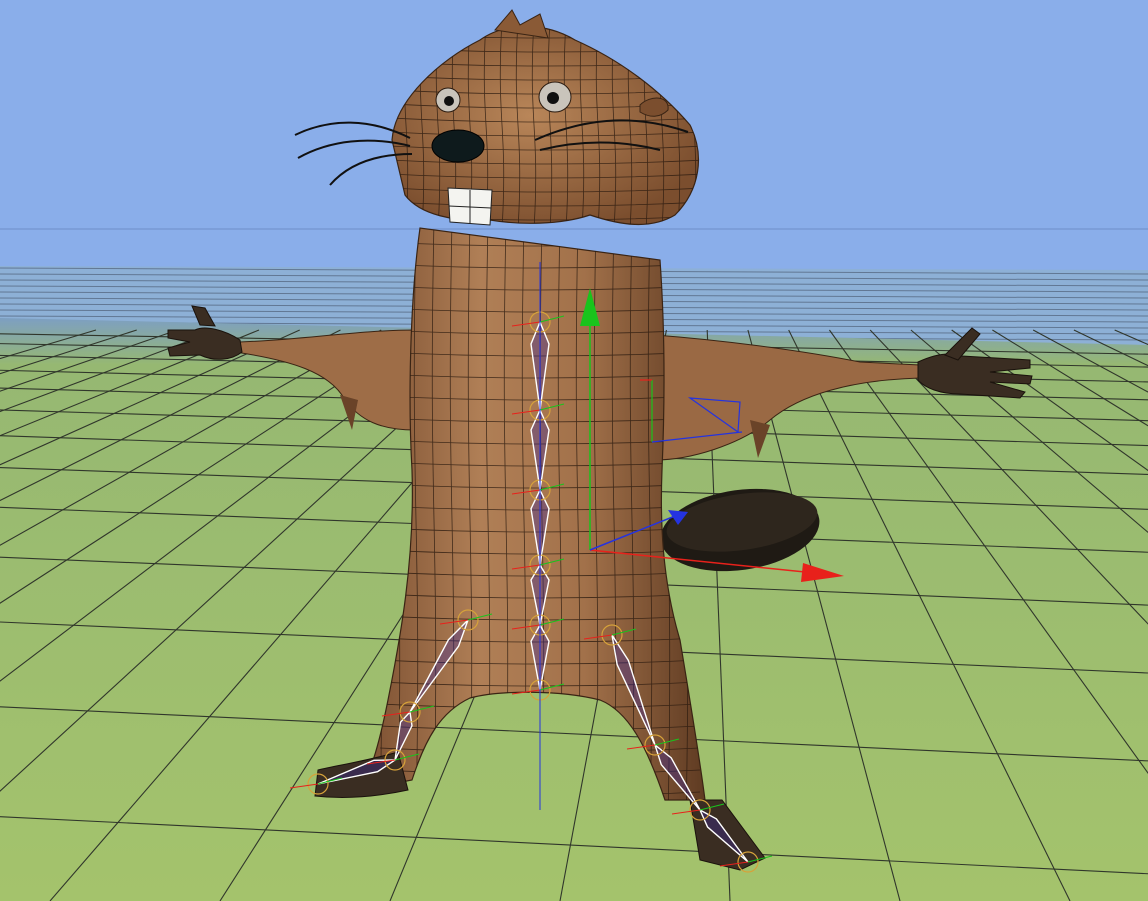 Image resolution: width=1148 pixels, height=901 pixels. Describe the element at coordinates (470, 206) in the screenshot. I see `teeth` at that location.